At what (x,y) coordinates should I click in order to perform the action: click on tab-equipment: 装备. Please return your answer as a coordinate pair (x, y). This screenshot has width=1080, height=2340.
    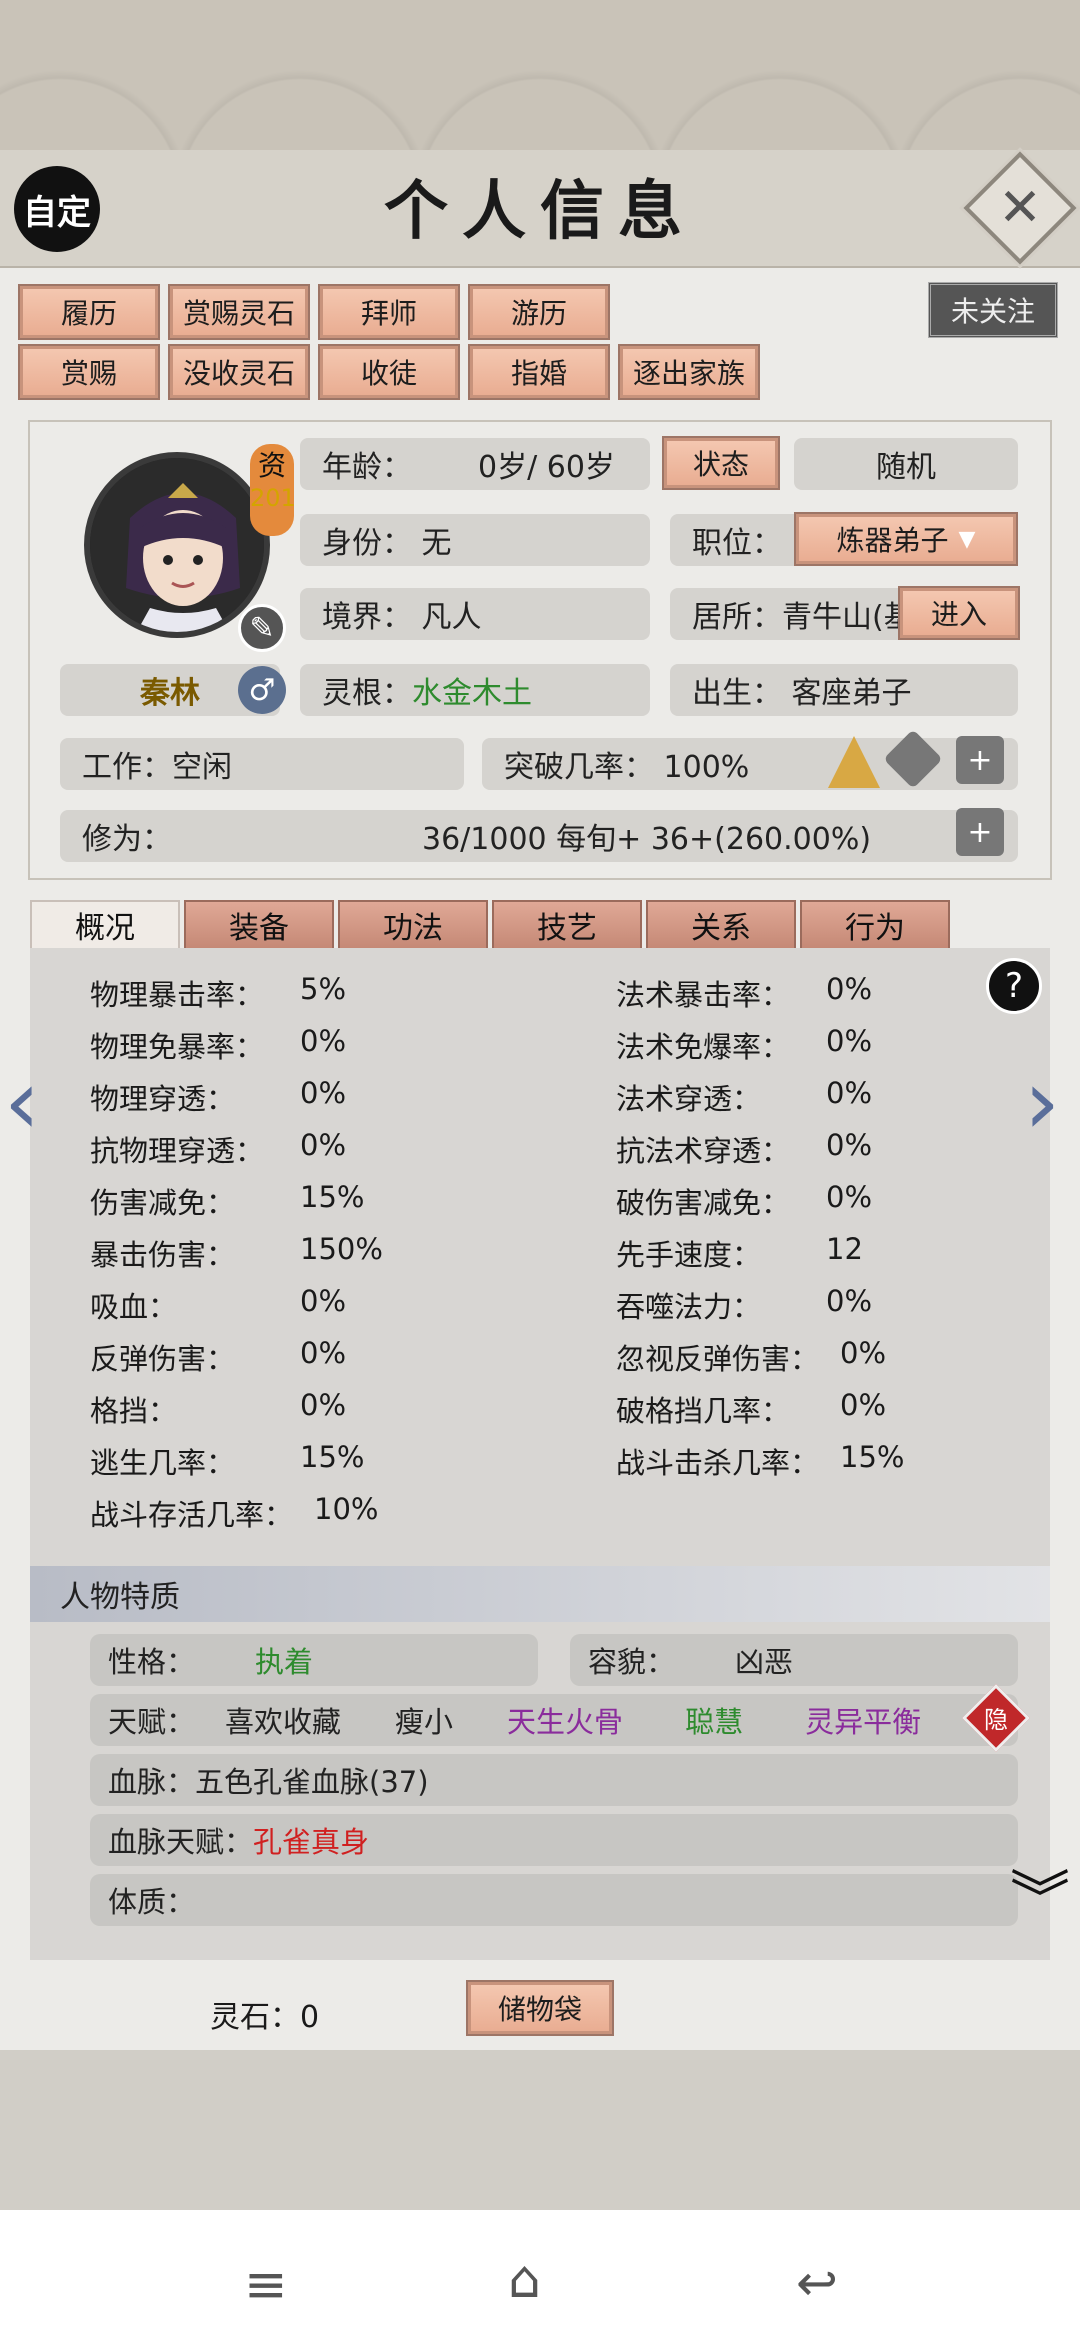
    Looking at the image, I should click on (259, 925).